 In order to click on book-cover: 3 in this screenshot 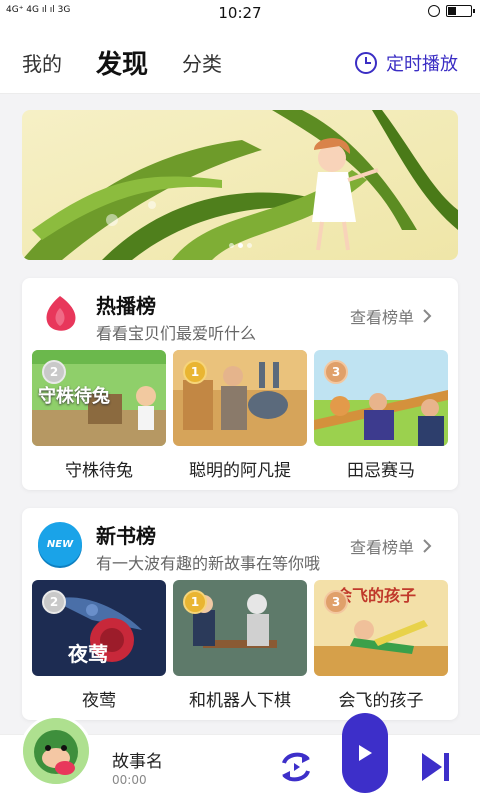, I will do `click(381, 398)`.